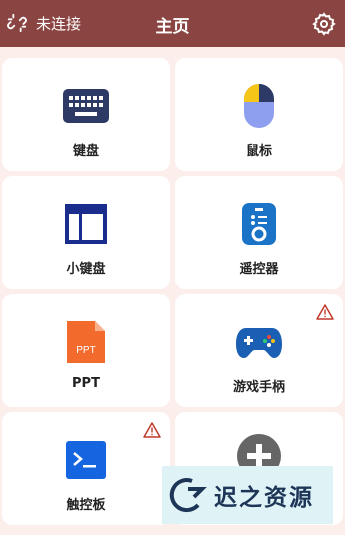  I want to click on remote-control-icon, so click(259, 224).